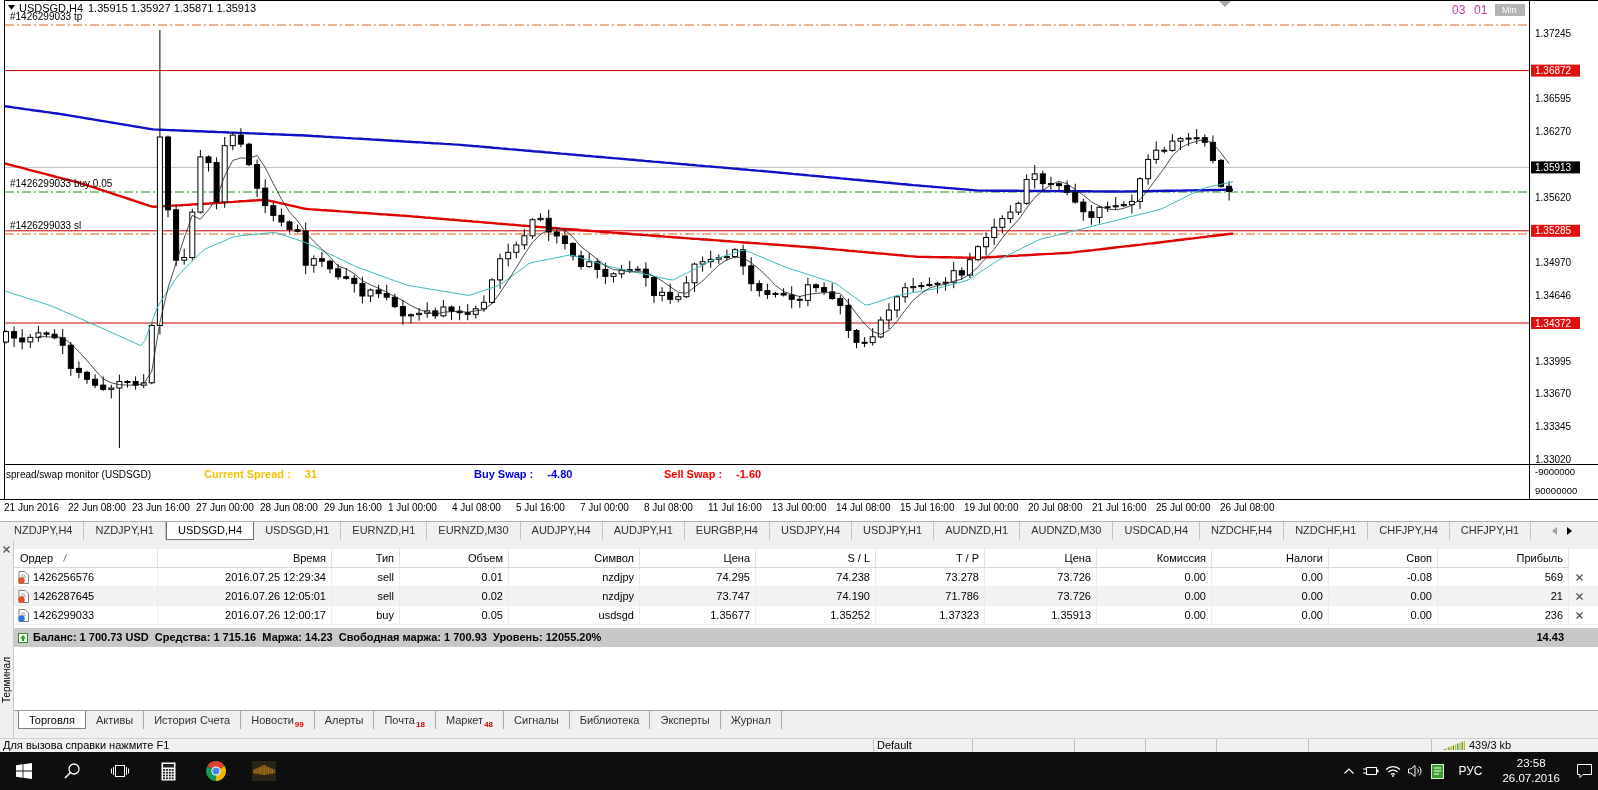 The height and width of the screenshot is (790, 1598). What do you see at coordinates (1349, 771) in the screenshot?
I see `caret-up-icon` at bounding box center [1349, 771].